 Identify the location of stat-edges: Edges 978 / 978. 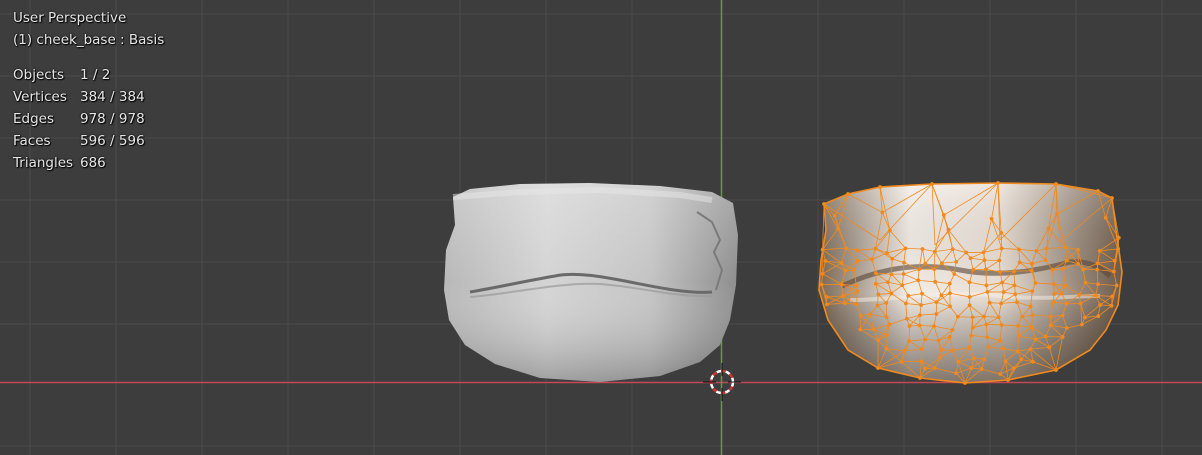
(88, 119).